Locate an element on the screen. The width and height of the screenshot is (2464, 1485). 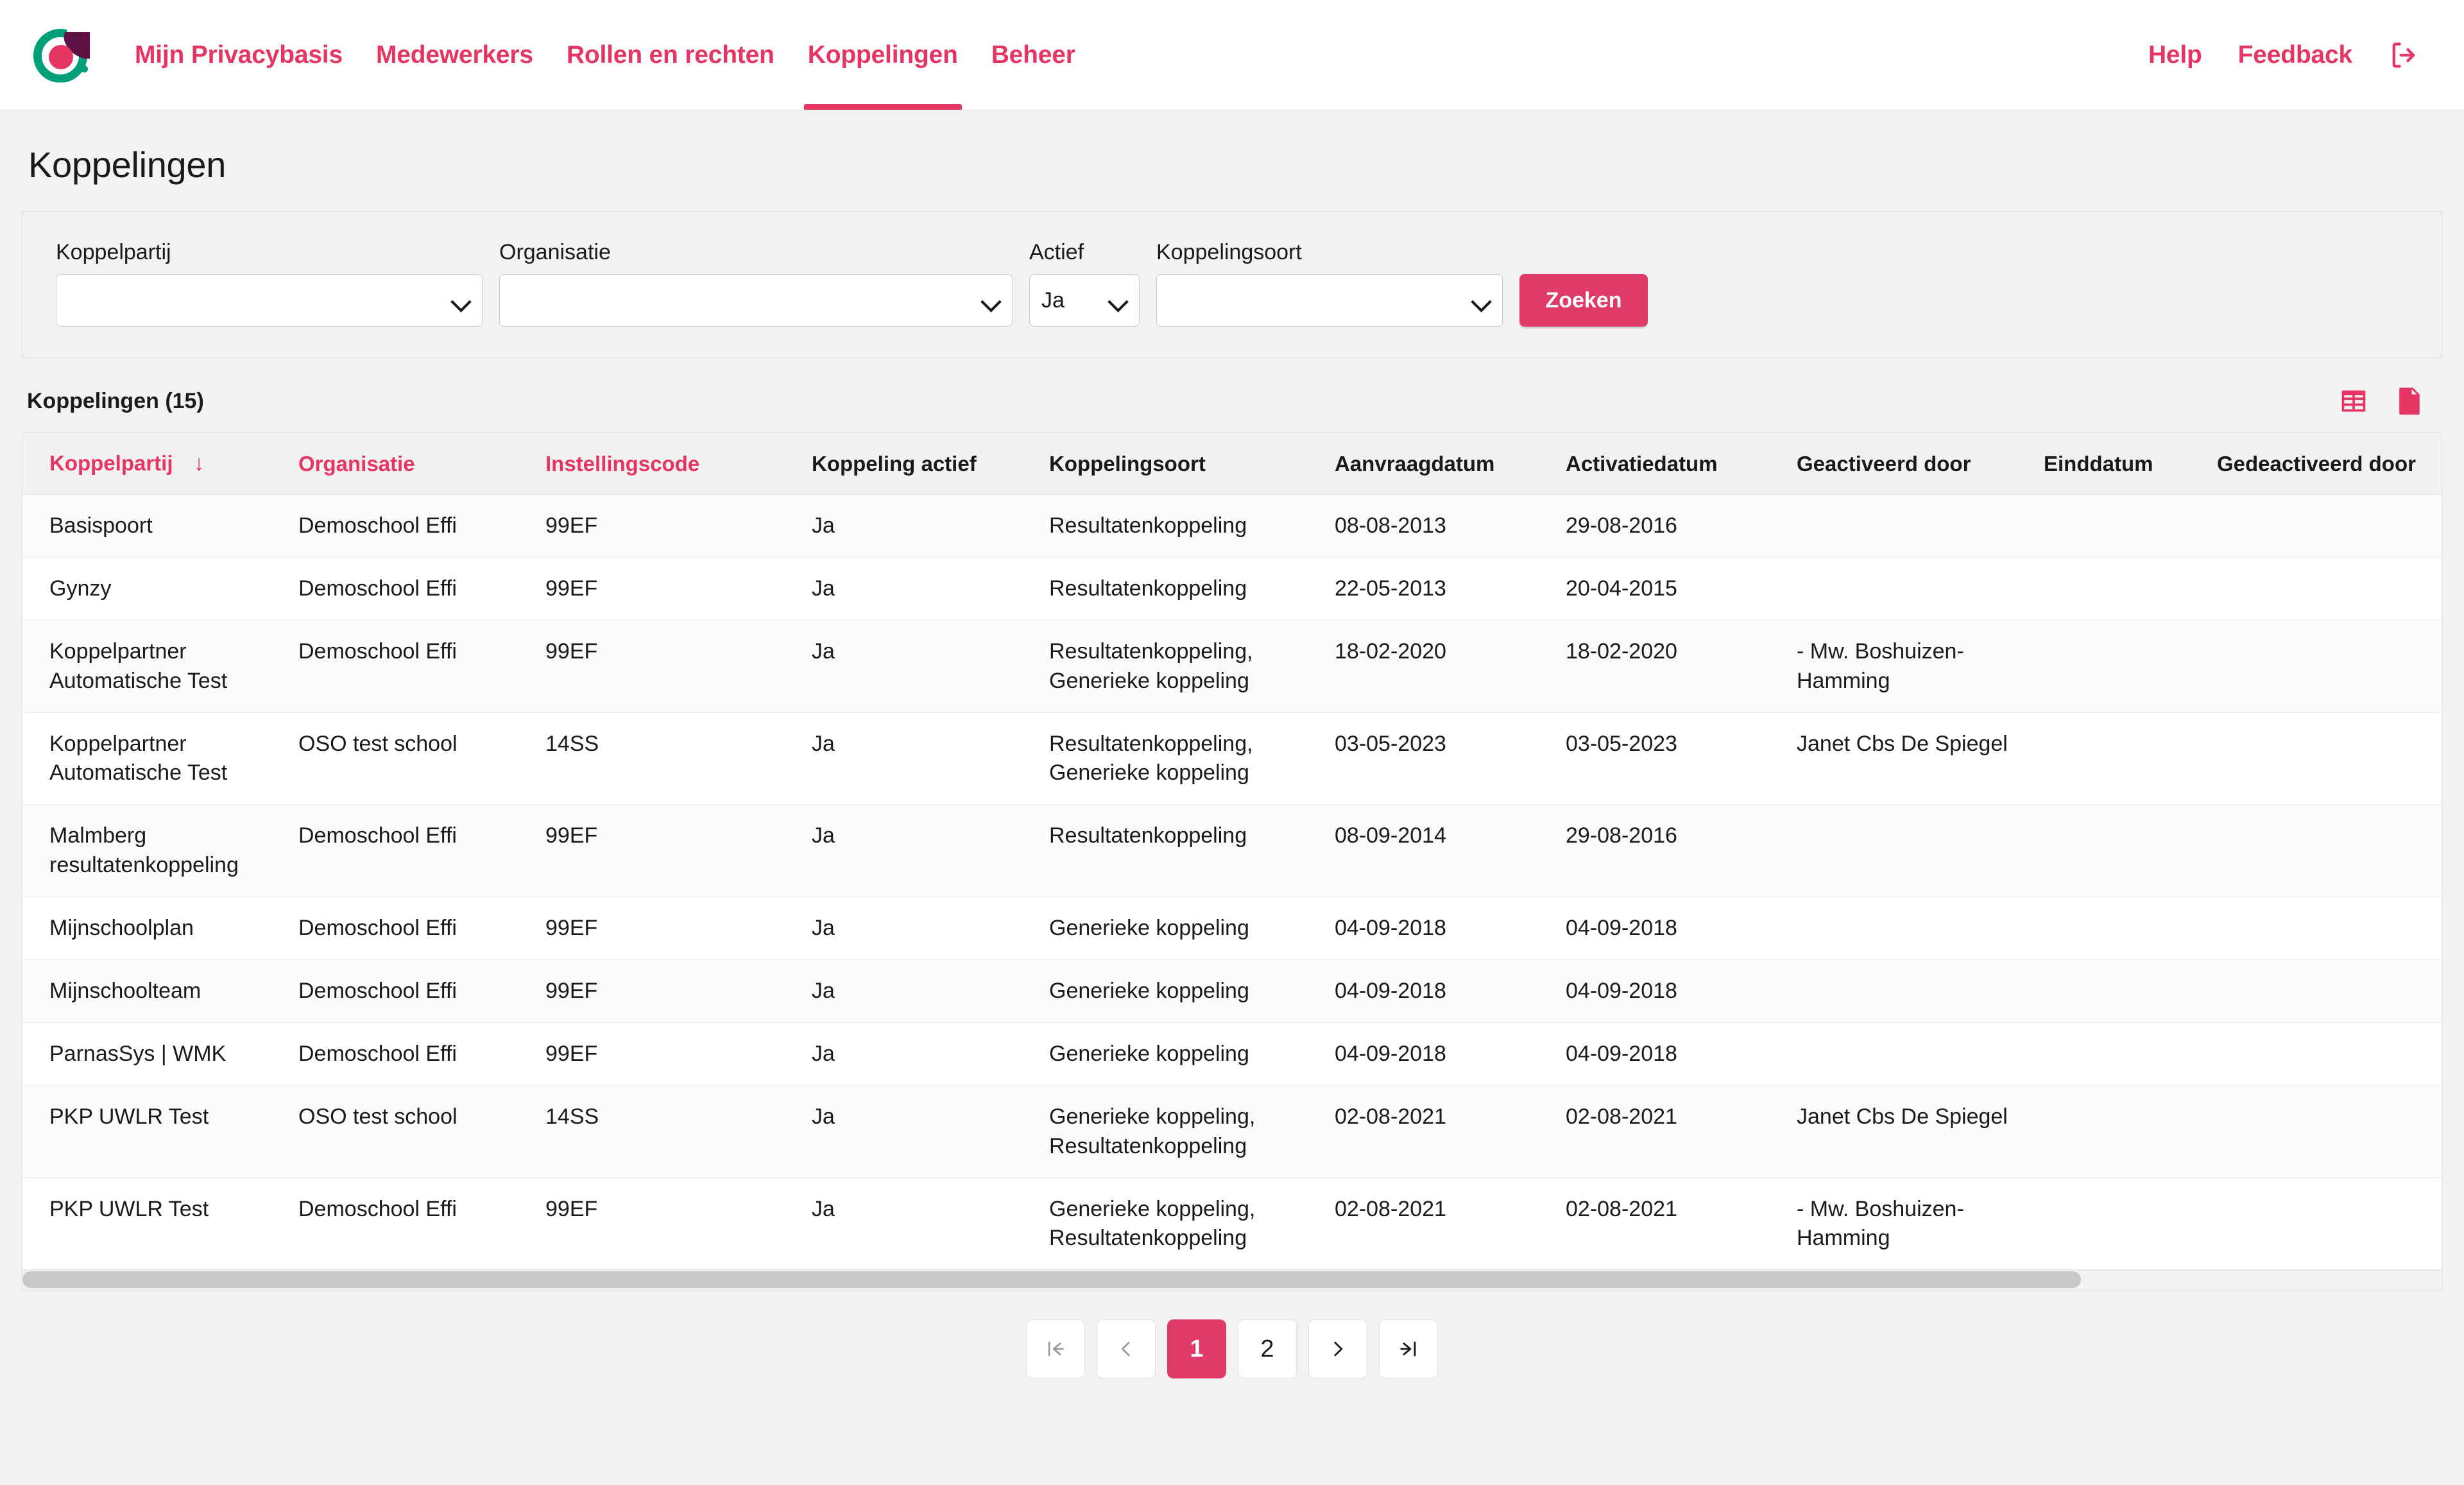
sort-descending-icon: ↓ is located at coordinates (199, 463).